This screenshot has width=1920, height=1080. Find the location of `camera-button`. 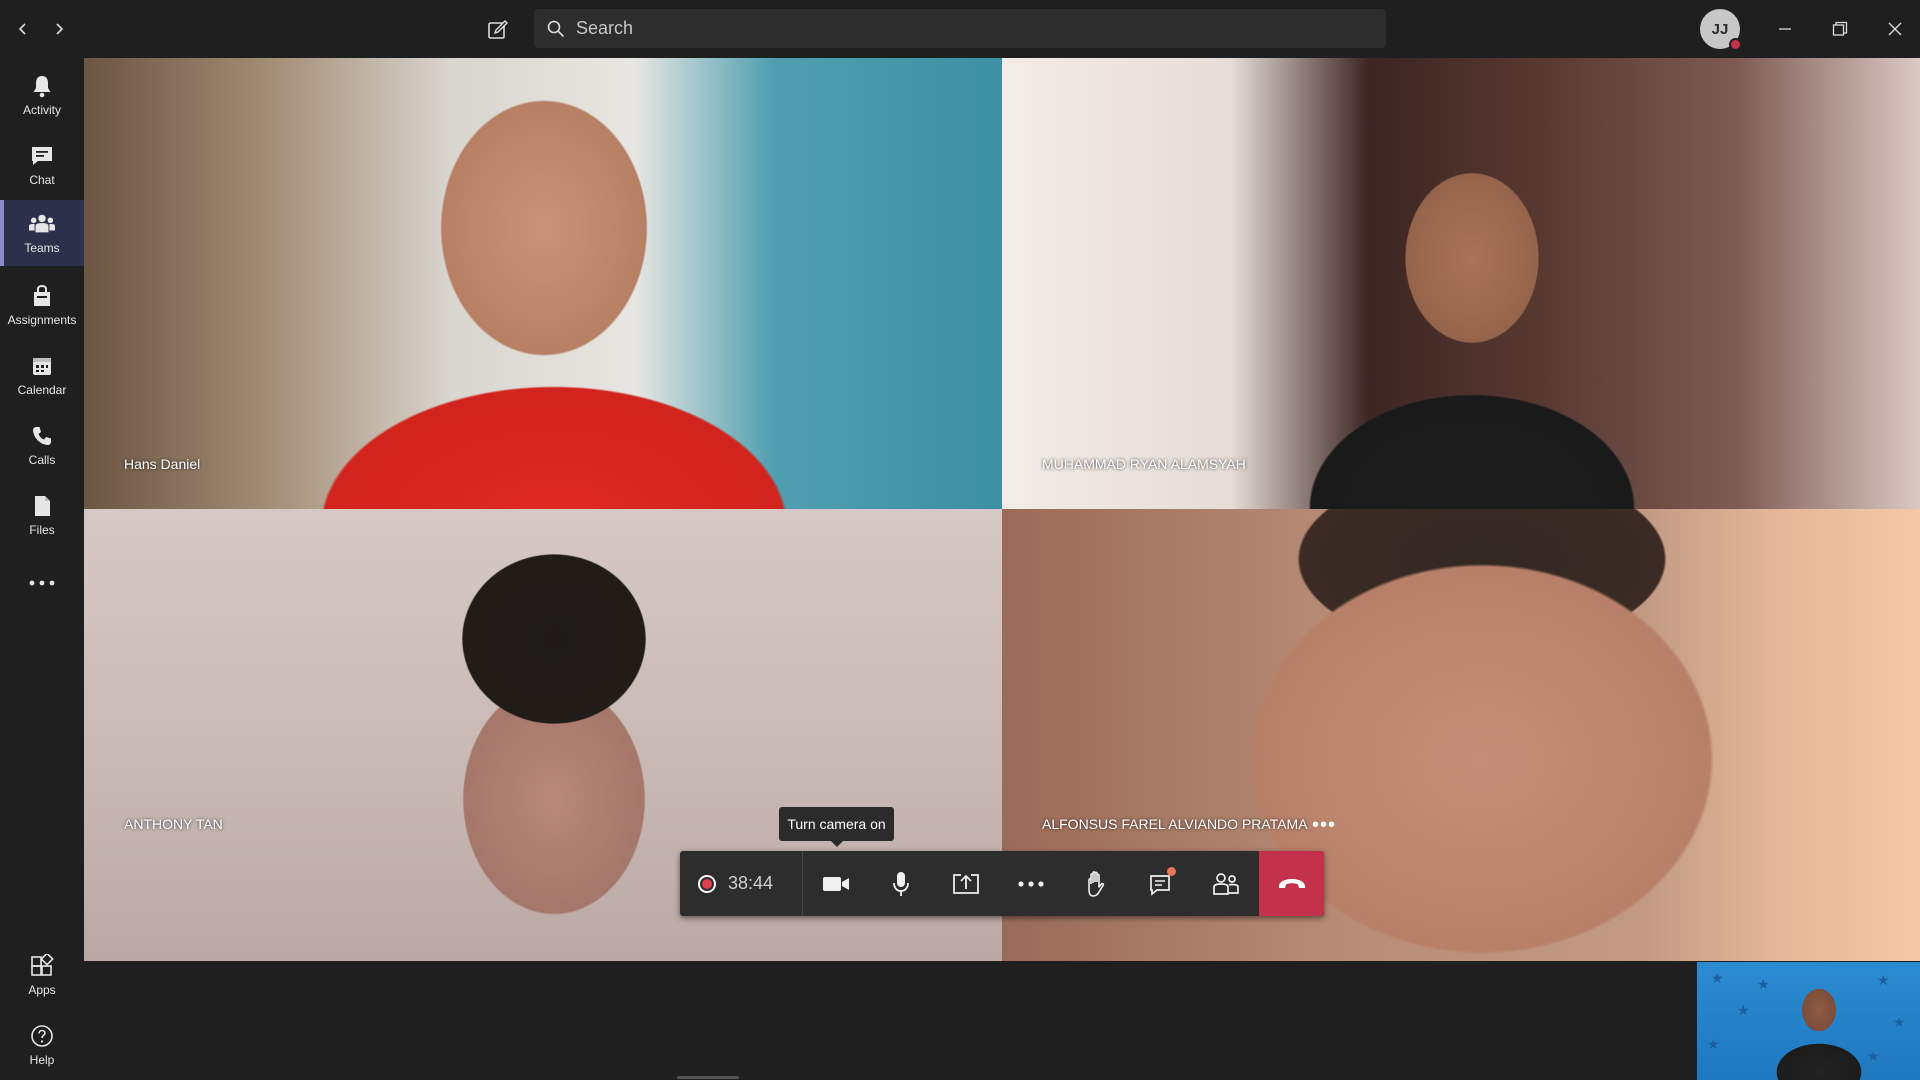

camera-button is located at coordinates (835, 883).